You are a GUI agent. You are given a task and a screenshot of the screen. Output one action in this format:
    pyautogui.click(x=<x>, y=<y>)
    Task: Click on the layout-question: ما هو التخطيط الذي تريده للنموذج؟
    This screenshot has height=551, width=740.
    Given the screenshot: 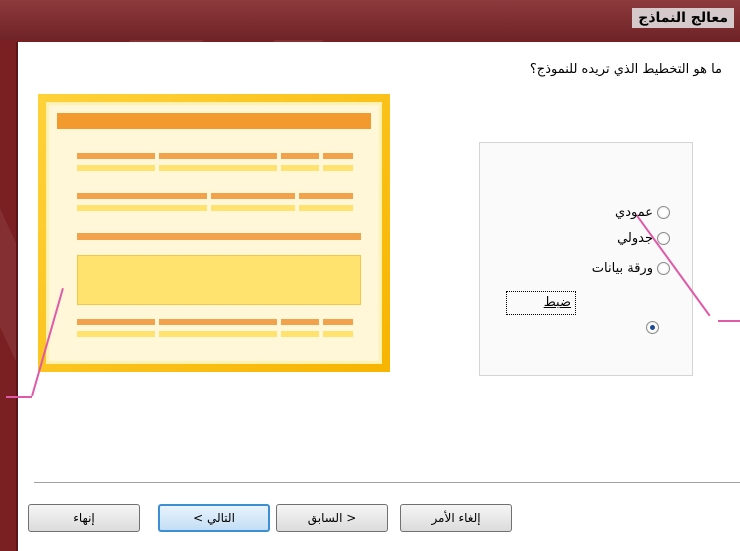 What is the action you would take?
    pyautogui.click(x=625, y=69)
    